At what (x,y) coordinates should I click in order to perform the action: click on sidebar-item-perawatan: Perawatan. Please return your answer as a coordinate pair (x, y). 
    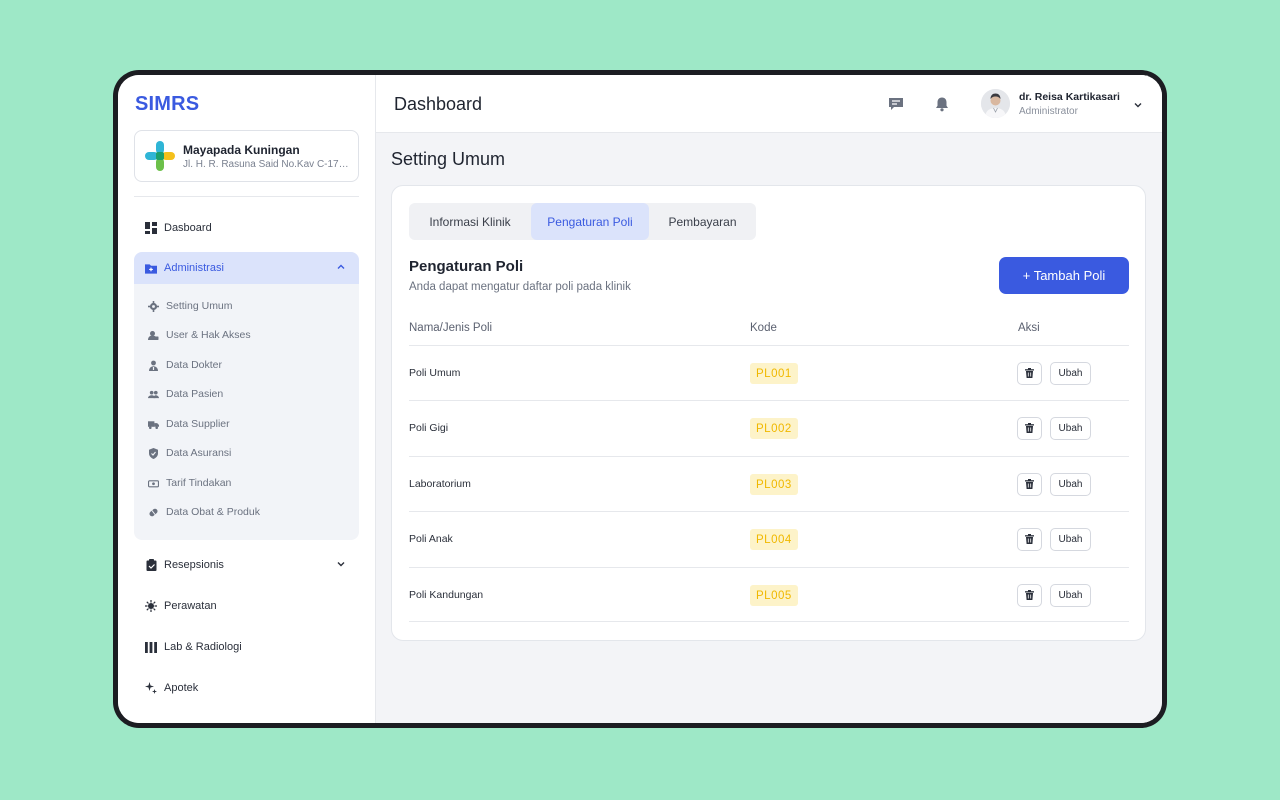
    Looking at the image, I should click on (246, 606).